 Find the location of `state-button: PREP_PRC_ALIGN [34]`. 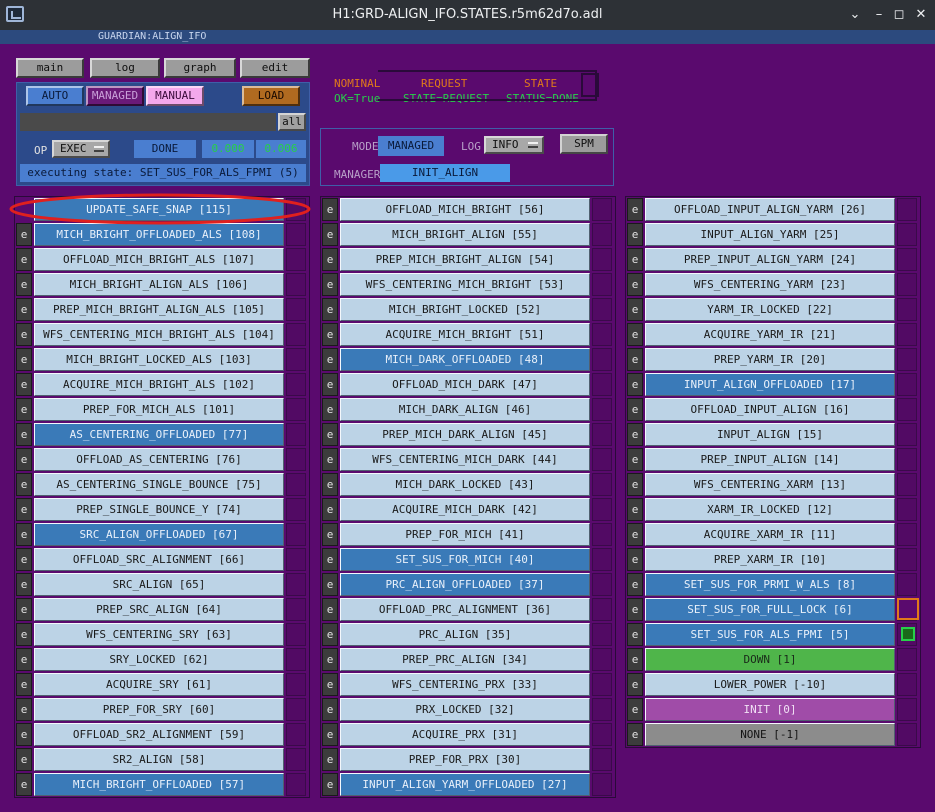

state-button: PREP_PRC_ALIGN [34] is located at coordinates (465, 659).